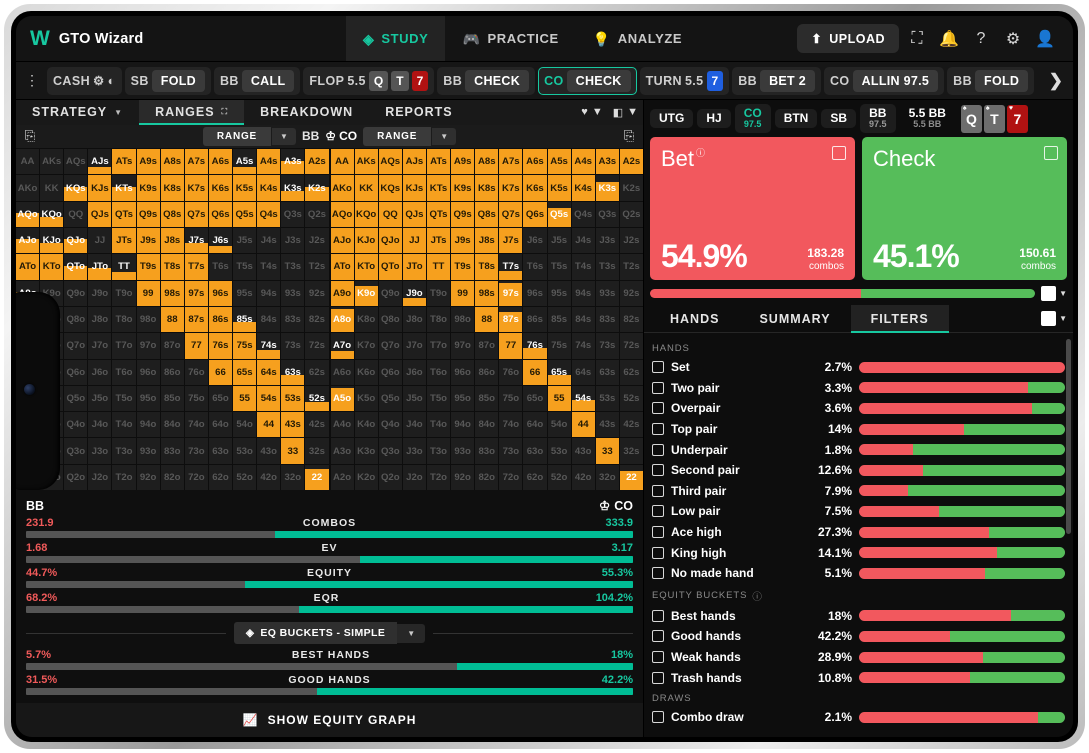 Image resolution: width=1089 pixels, height=753 pixels. Describe the element at coordinates (366, 346) in the screenshot. I see `range-cell: K7o` at that location.